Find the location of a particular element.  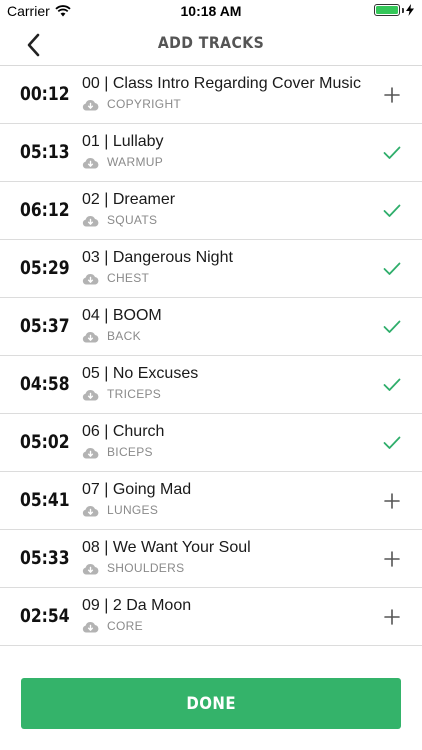

status-bar: Carrier 10:18 AM is located at coordinates (211, 12).